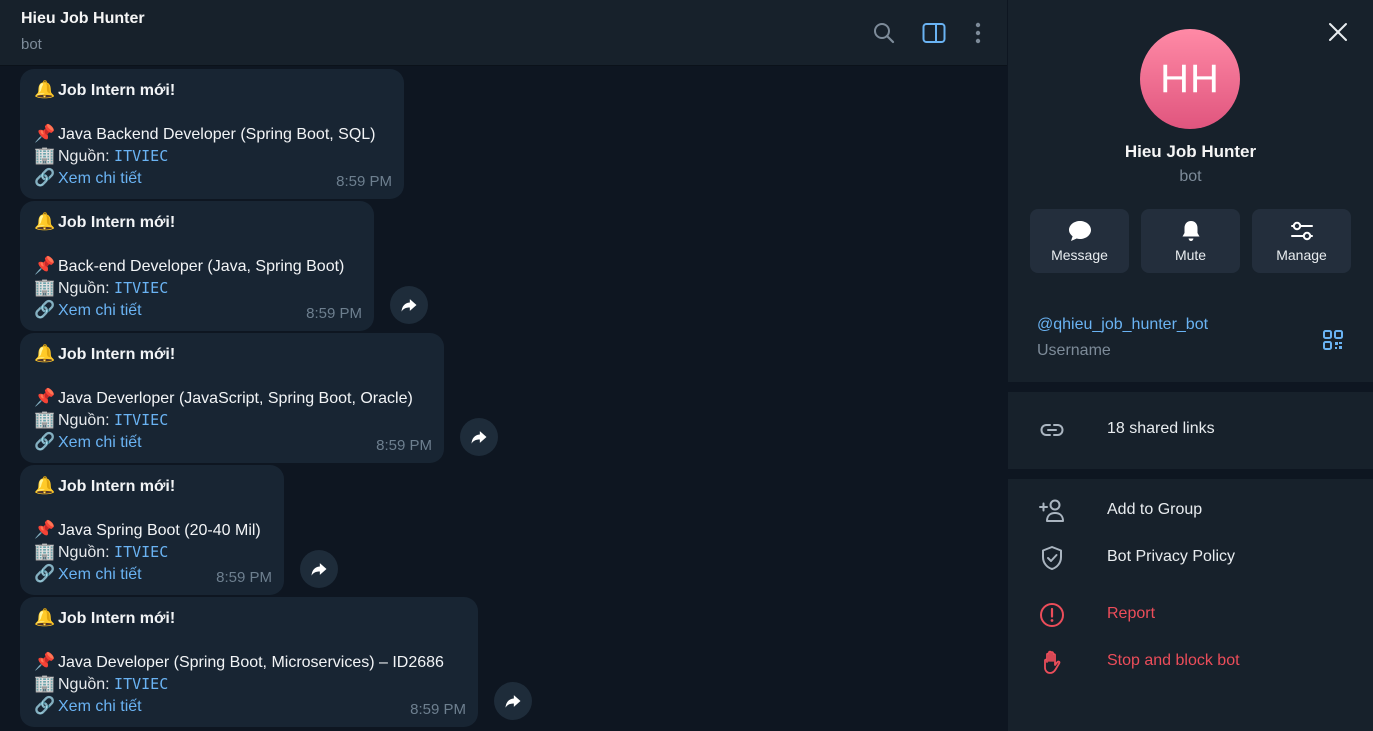 Image resolution: width=1373 pixels, height=731 pixels. I want to click on profile-name: Hieu Job Hunter, so click(1190, 151).